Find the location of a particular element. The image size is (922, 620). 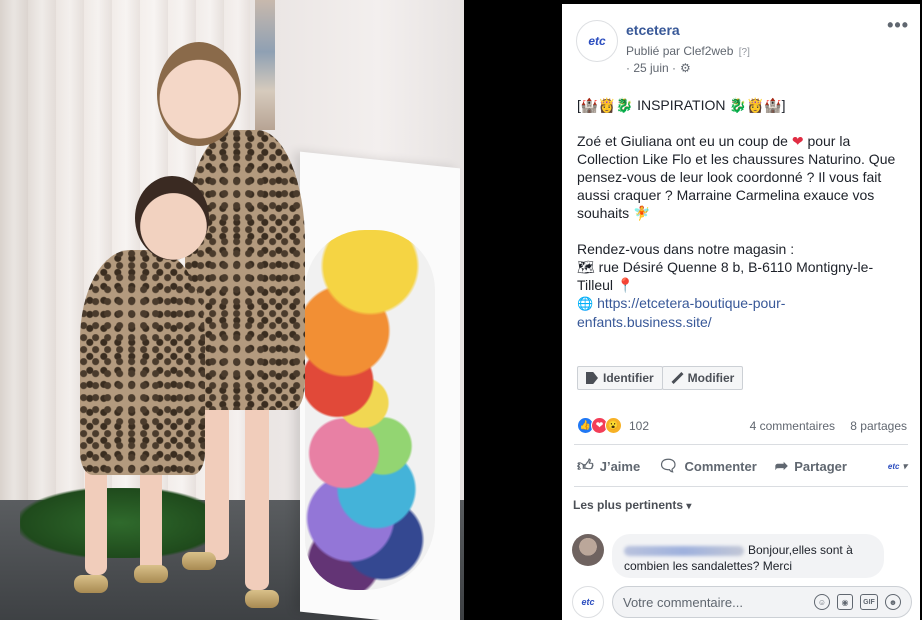

wow-reaction-icon: 😮 is located at coordinates (613, 425).